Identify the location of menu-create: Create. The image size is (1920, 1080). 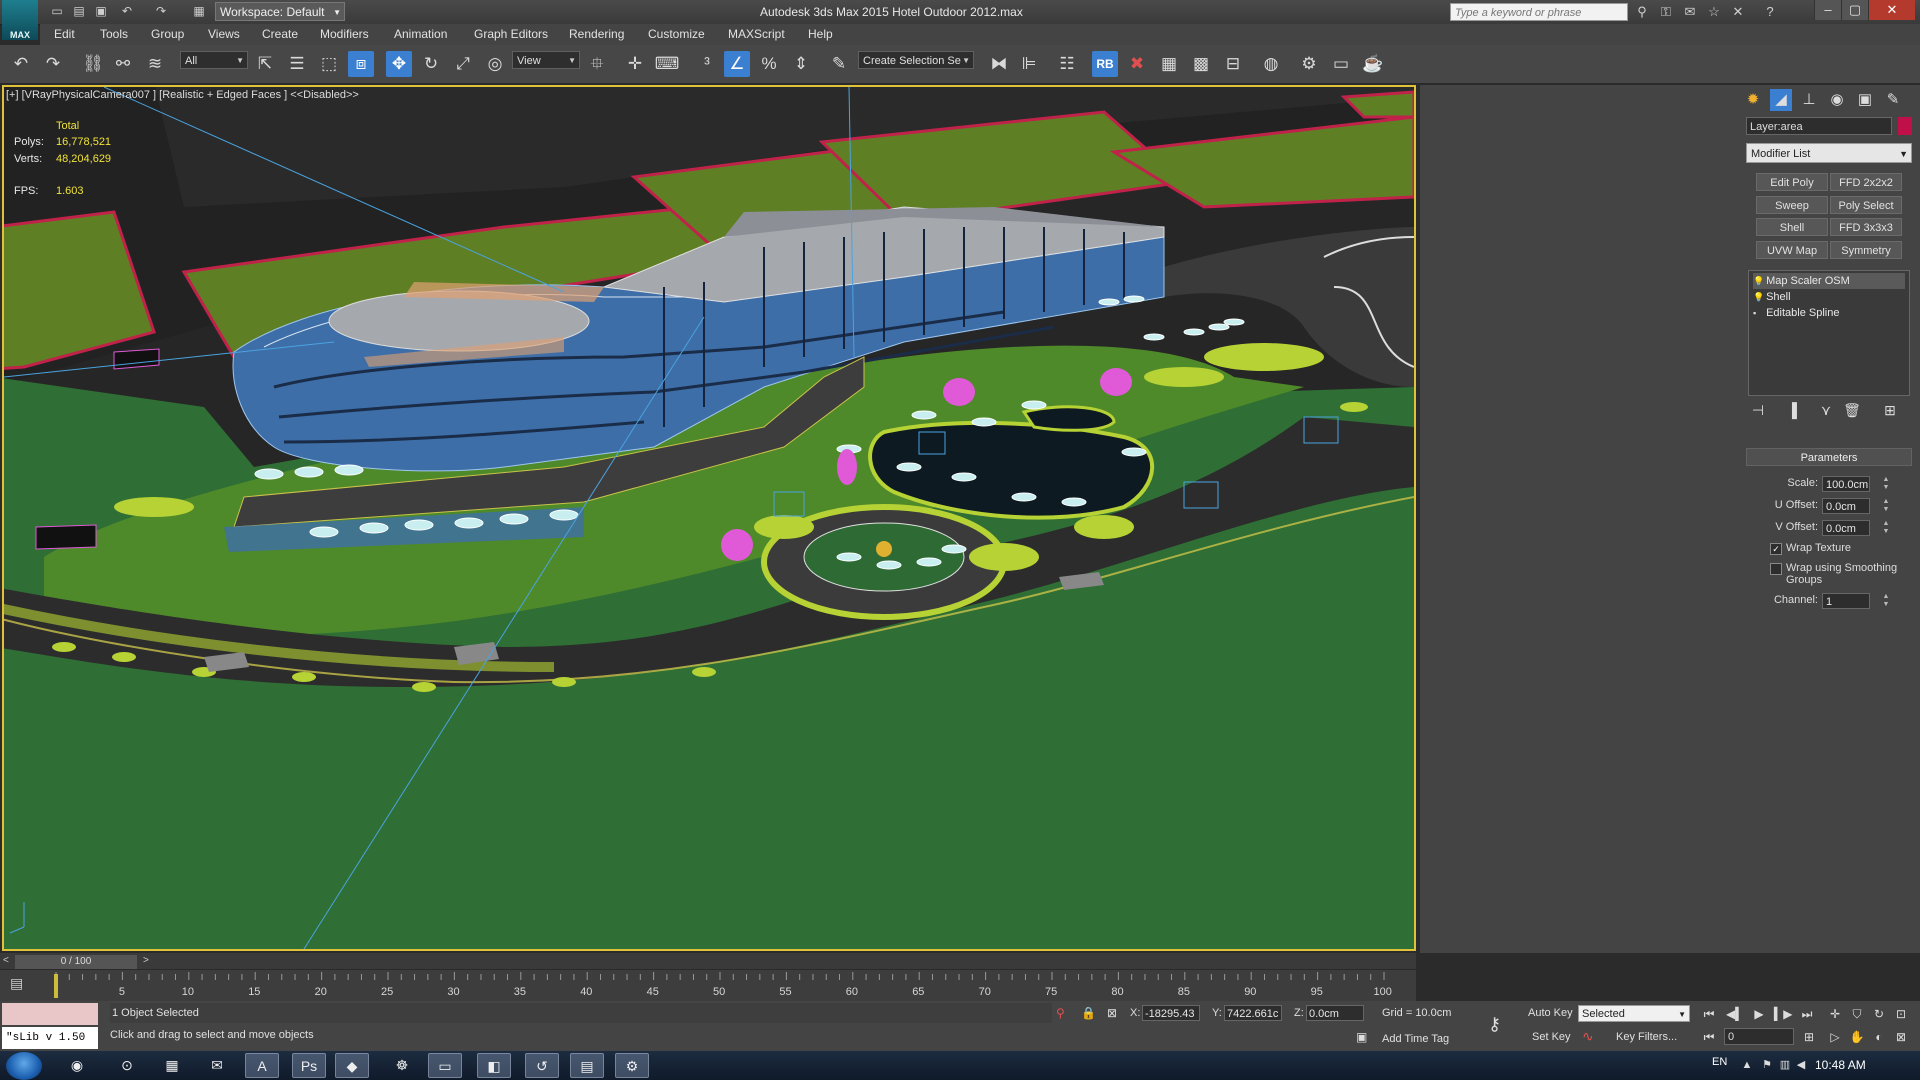
(280, 34).